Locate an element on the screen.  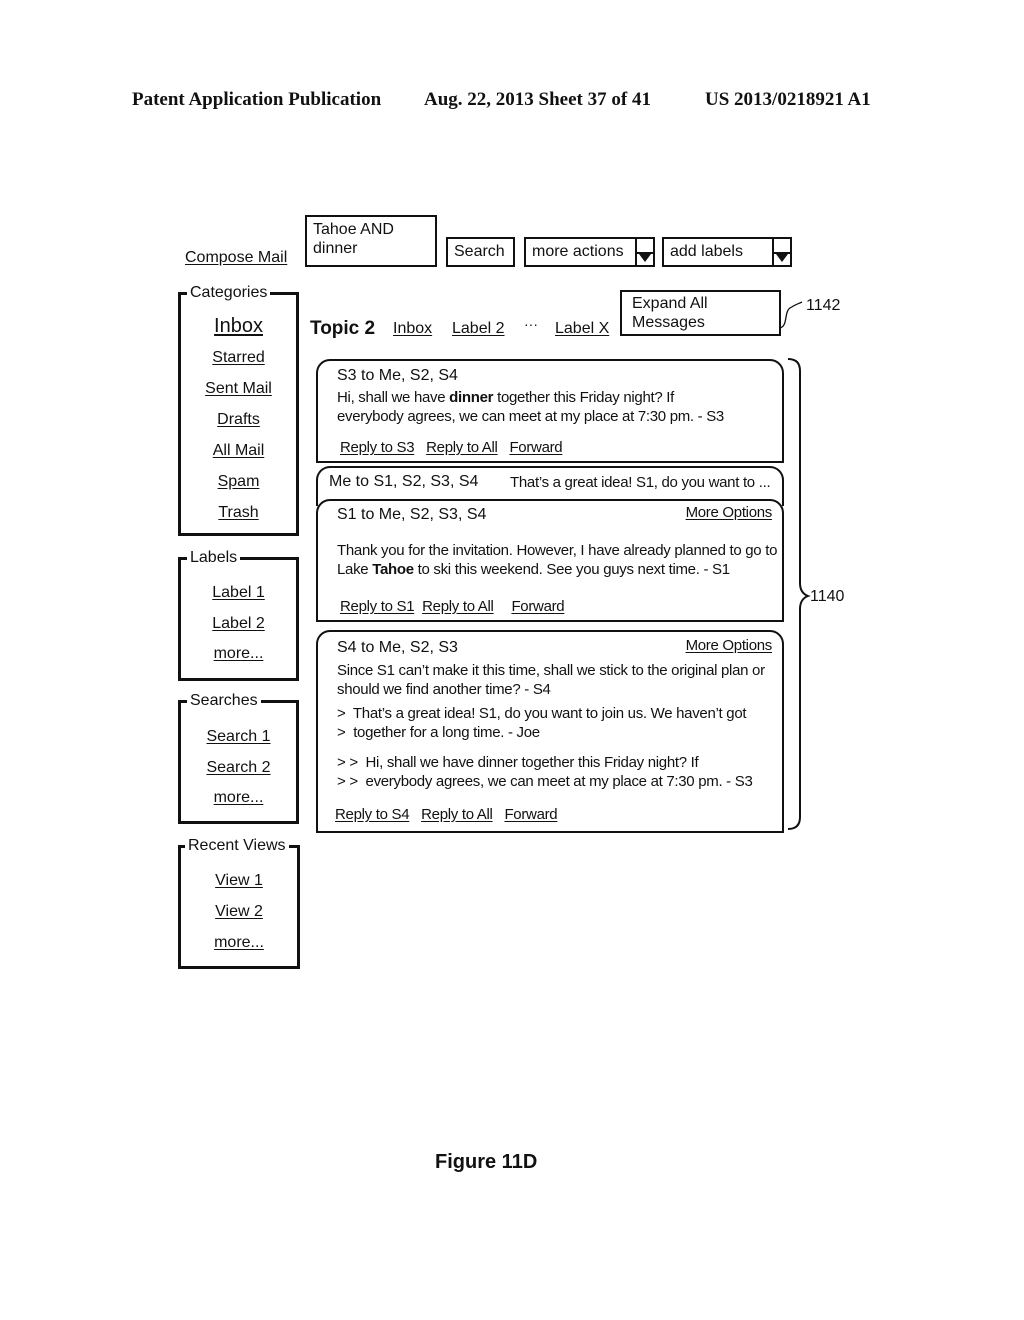
ref-number-1140: 1140 is located at coordinates (827, 596).